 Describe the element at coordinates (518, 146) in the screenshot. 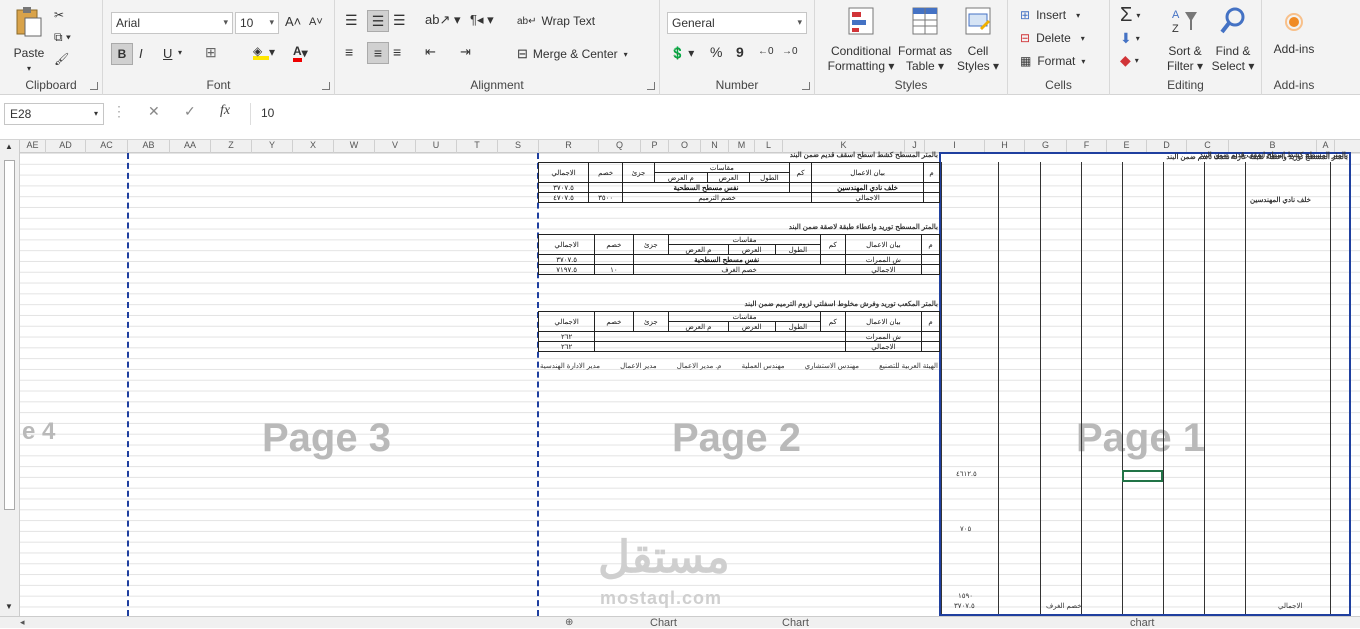

I see `column-header: S` at that location.